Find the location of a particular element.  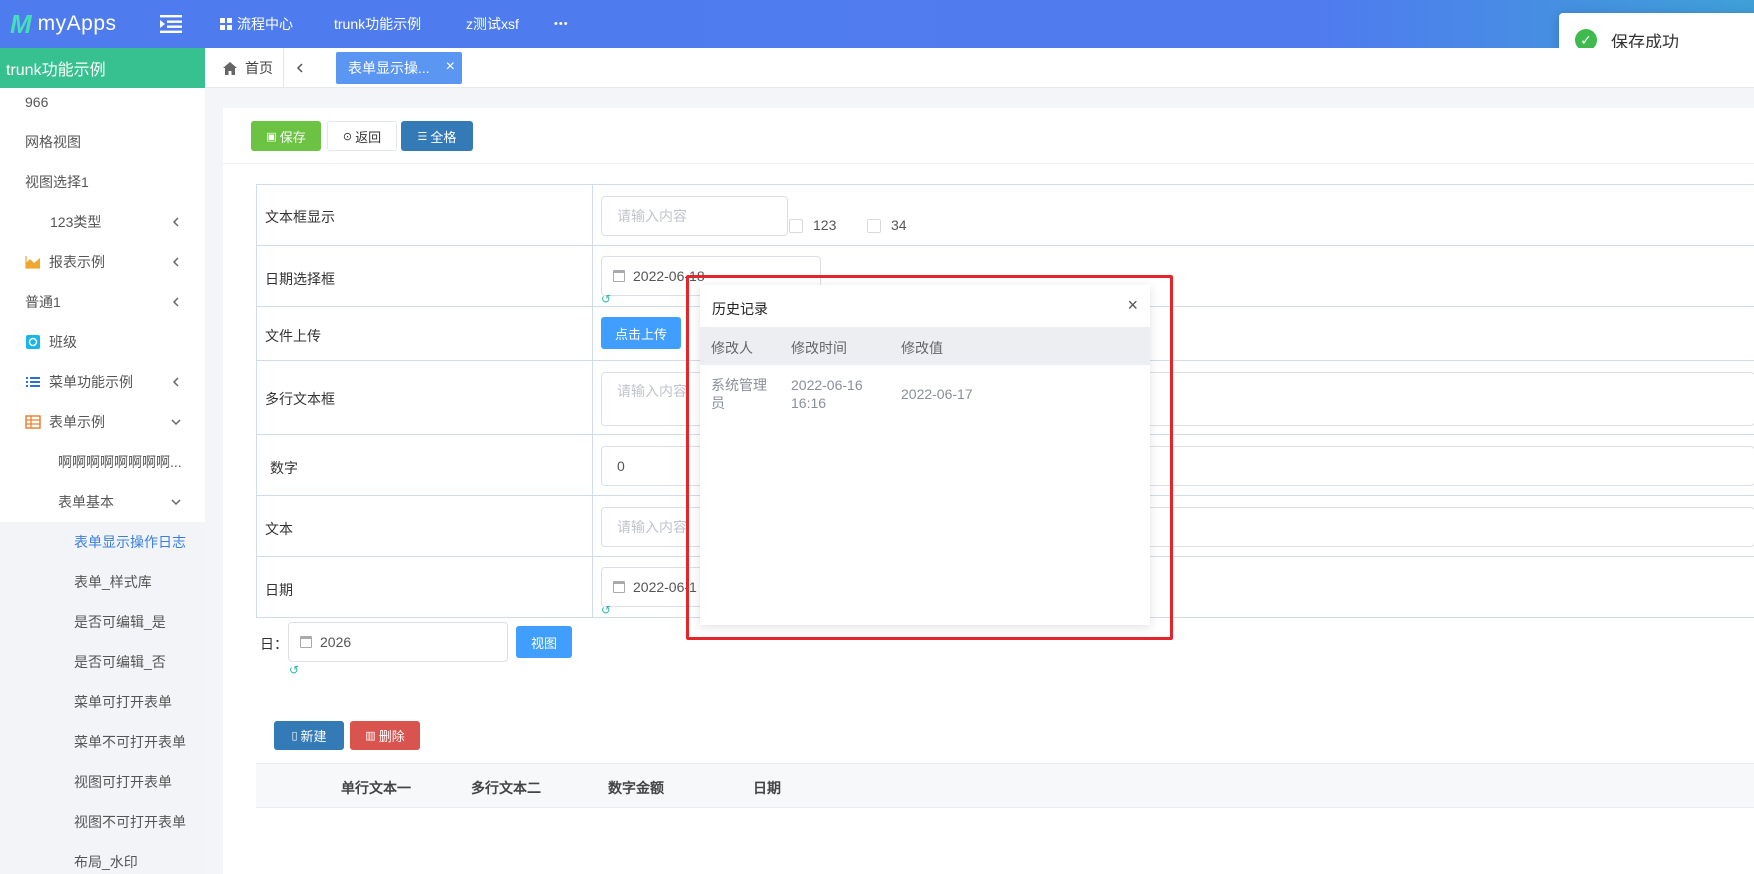

nav-process-center: 流程中心 is located at coordinates (256, 24).